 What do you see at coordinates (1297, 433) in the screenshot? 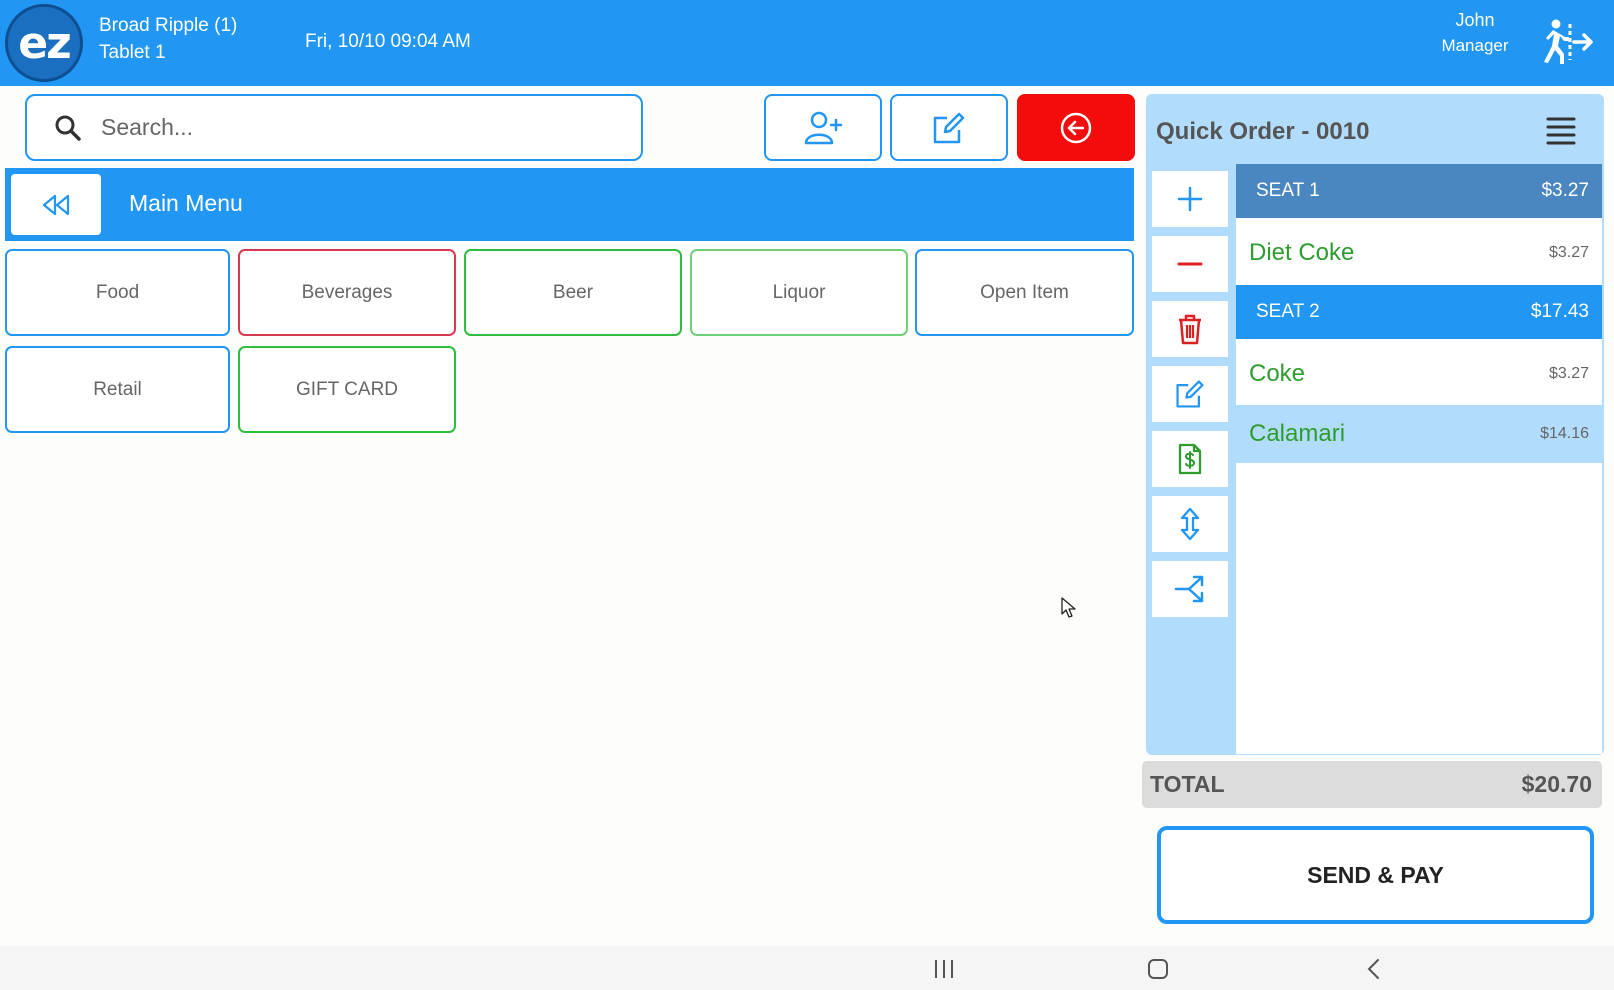
I see `item-name: Calamari` at bounding box center [1297, 433].